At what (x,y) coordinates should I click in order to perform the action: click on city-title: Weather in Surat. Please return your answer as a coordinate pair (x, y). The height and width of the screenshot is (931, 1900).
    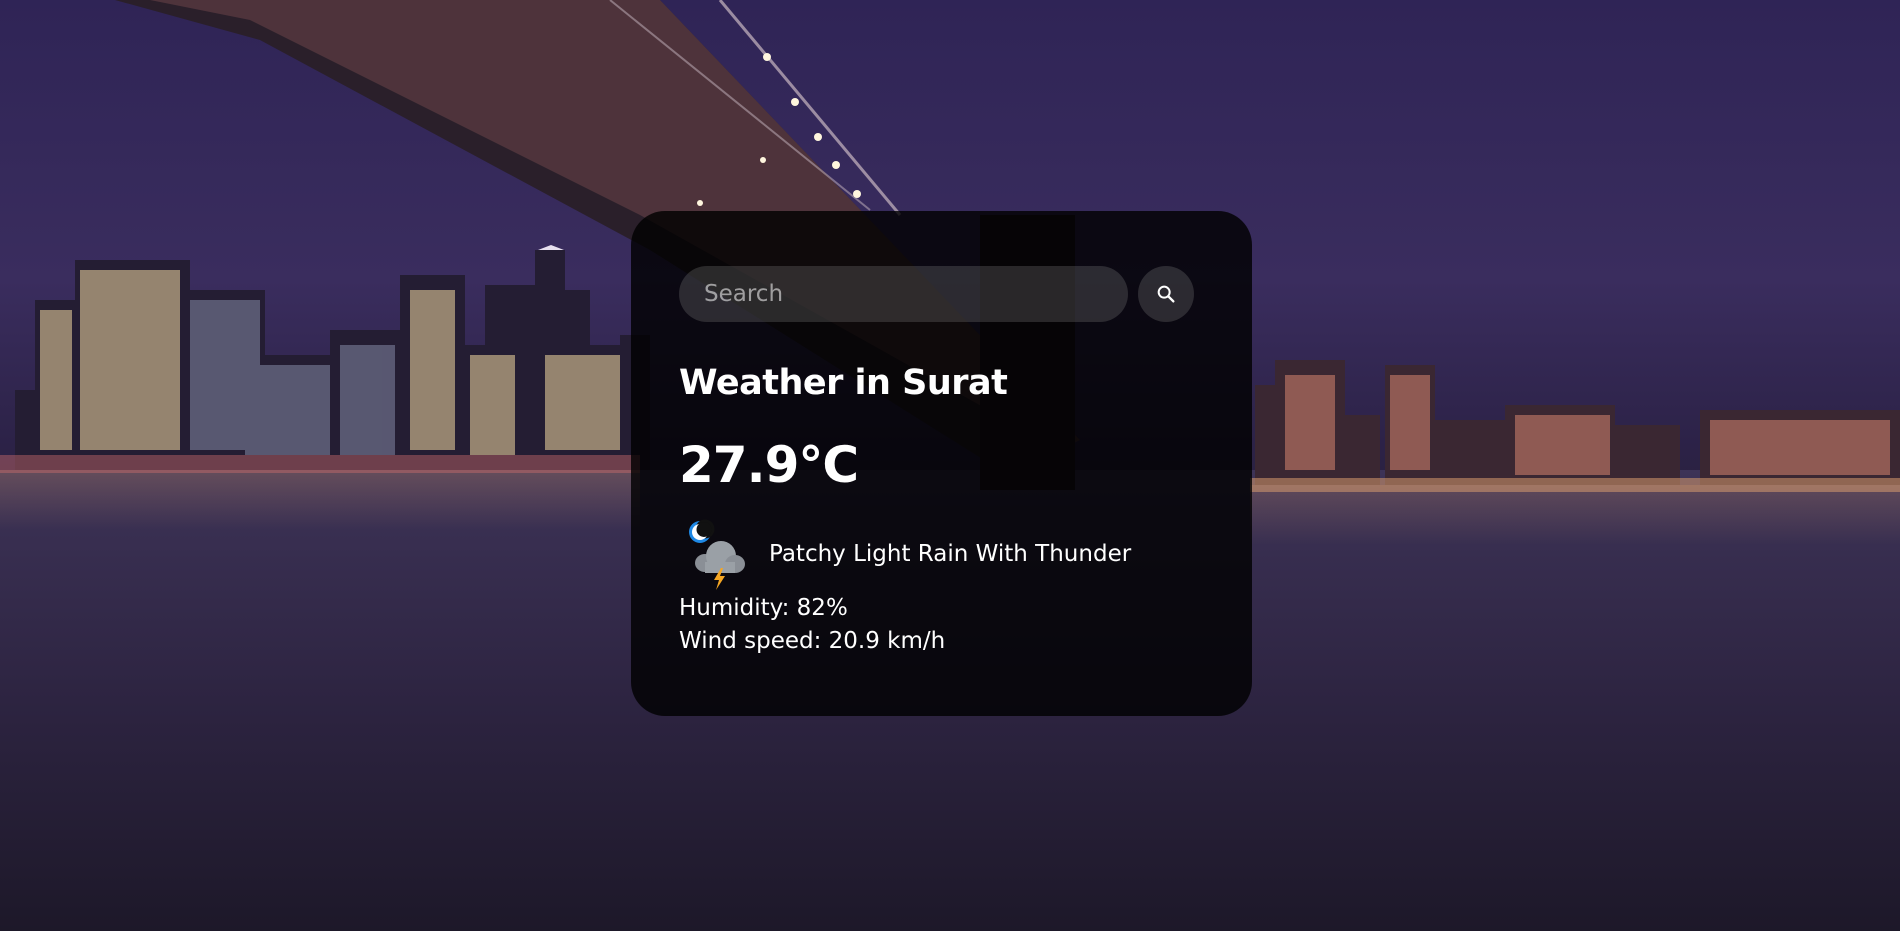
    Looking at the image, I should click on (843, 383).